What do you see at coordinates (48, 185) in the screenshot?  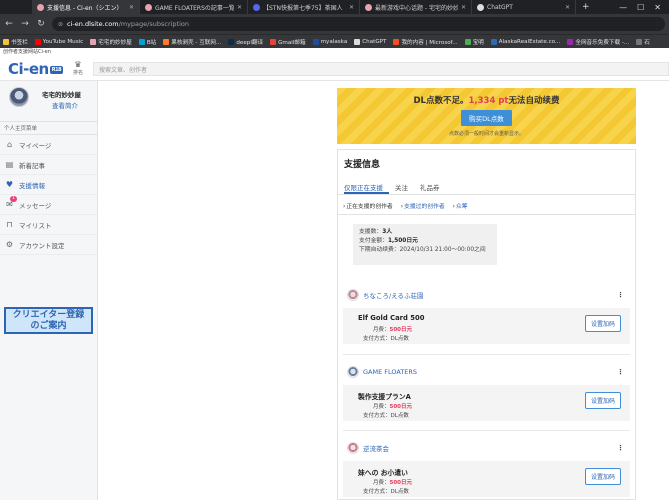 I see `sidebar-item-support: ♥ 支援情報` at bounding box center [48, 185].